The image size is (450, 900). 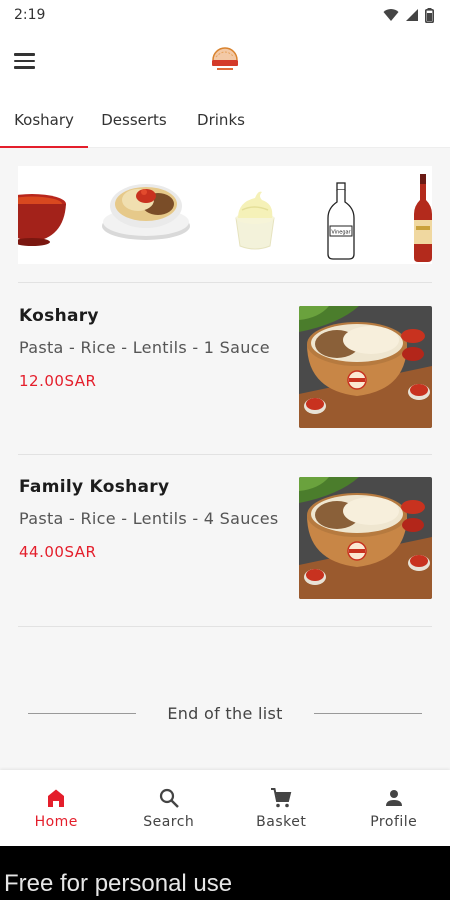 What do you see at coordinates (169, 798) in the screenshot?
I see `search-icon` at bounding box center [169, 798].